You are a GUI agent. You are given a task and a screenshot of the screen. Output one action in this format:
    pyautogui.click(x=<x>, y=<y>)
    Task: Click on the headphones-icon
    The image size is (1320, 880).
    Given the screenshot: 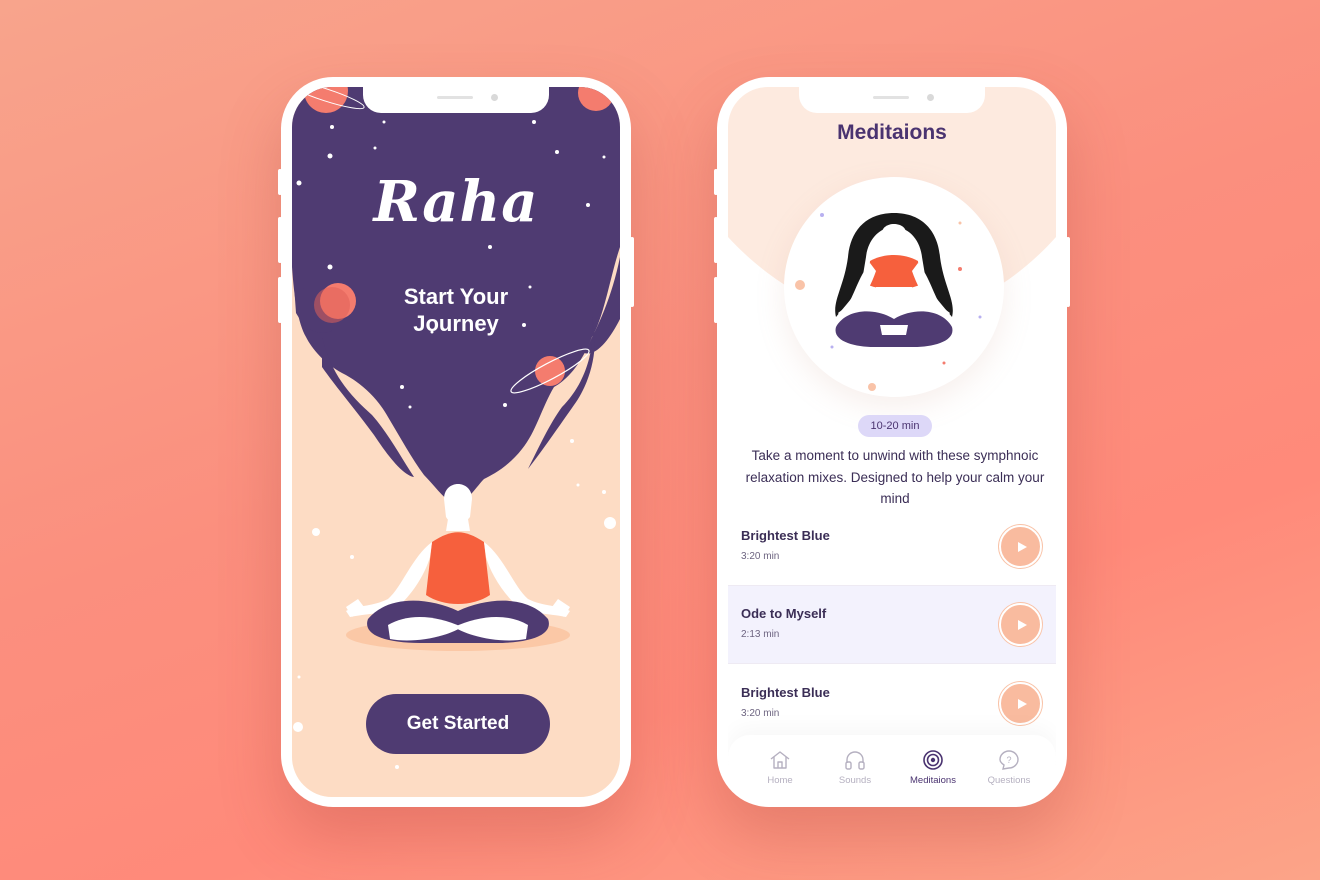 What is the action you would take?
    pyautogui.click(x=855, y=760)
    